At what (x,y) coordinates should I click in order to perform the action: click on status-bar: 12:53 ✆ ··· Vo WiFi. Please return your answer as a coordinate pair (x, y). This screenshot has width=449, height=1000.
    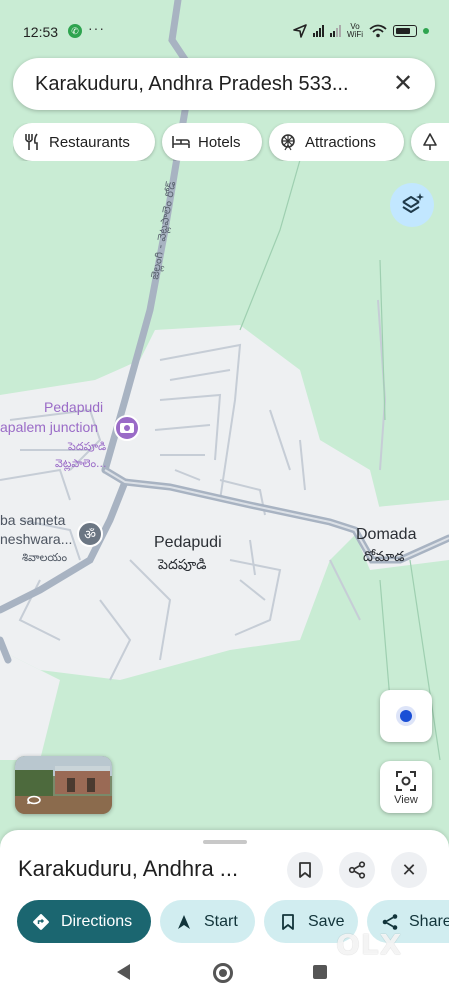
    Looking at the image, I should click on (224, 30).